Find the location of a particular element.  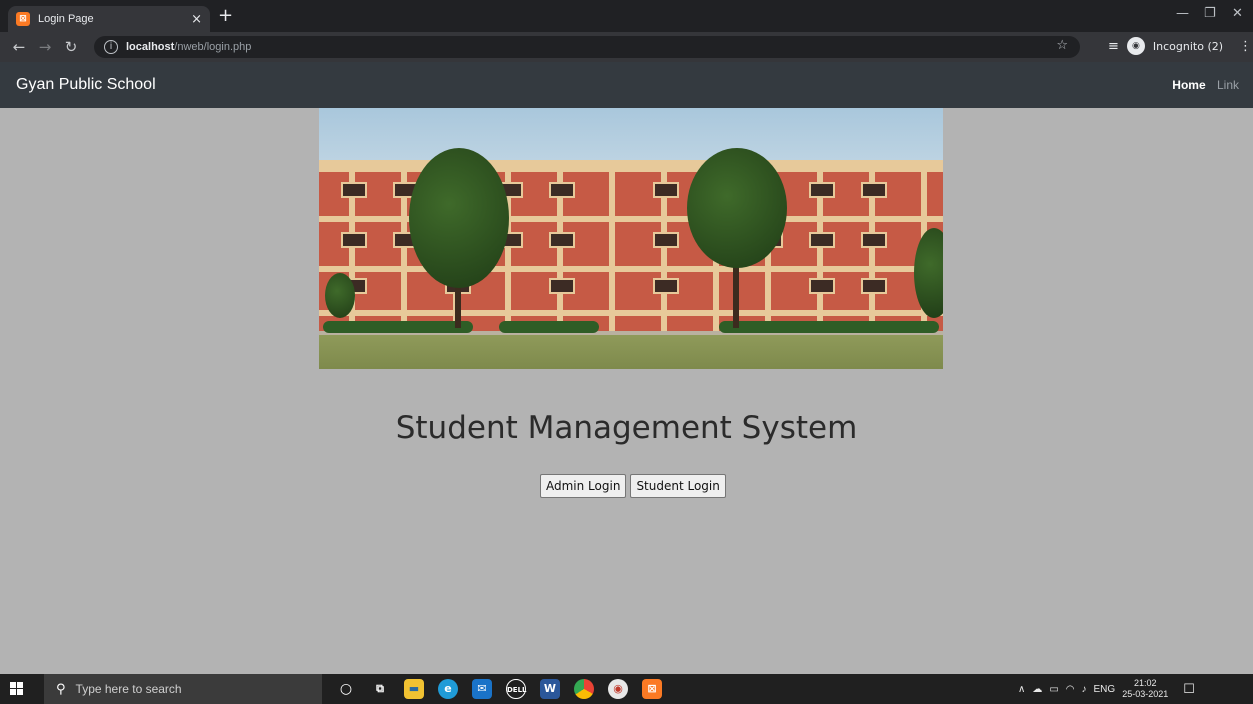

site-info-icon: i is located at coordinates (111, 47).